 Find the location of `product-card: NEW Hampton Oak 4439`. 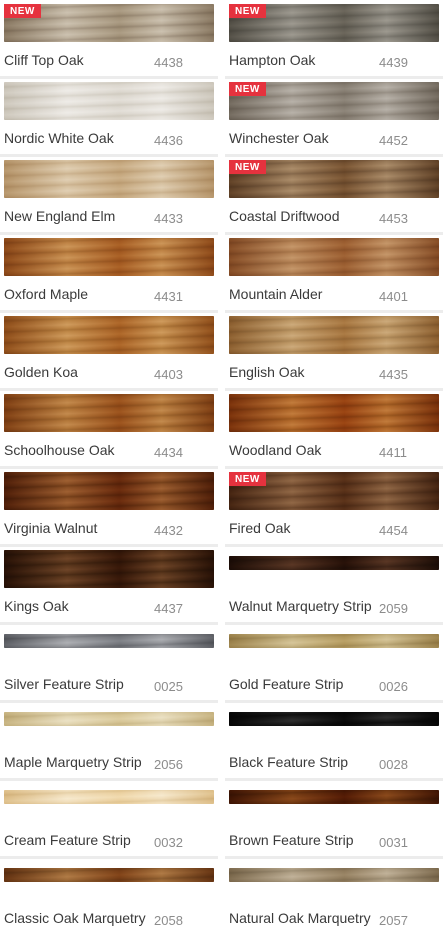

product-card: NEW Hampton Oak 4439 is located at coordinates (334, 39).